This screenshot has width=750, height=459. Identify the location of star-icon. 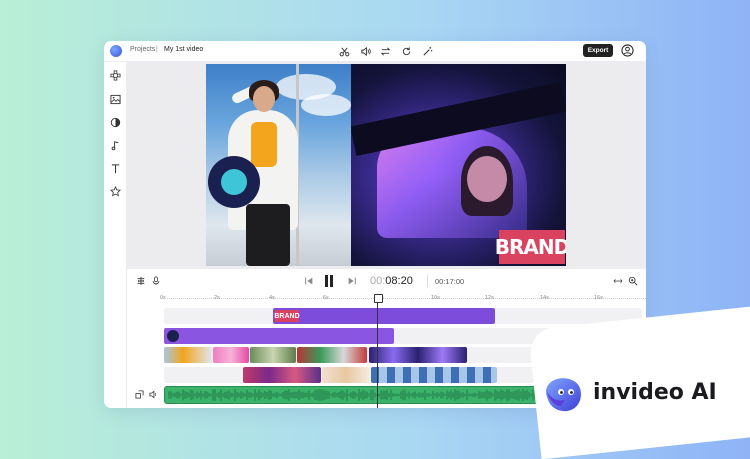
(115, 191).